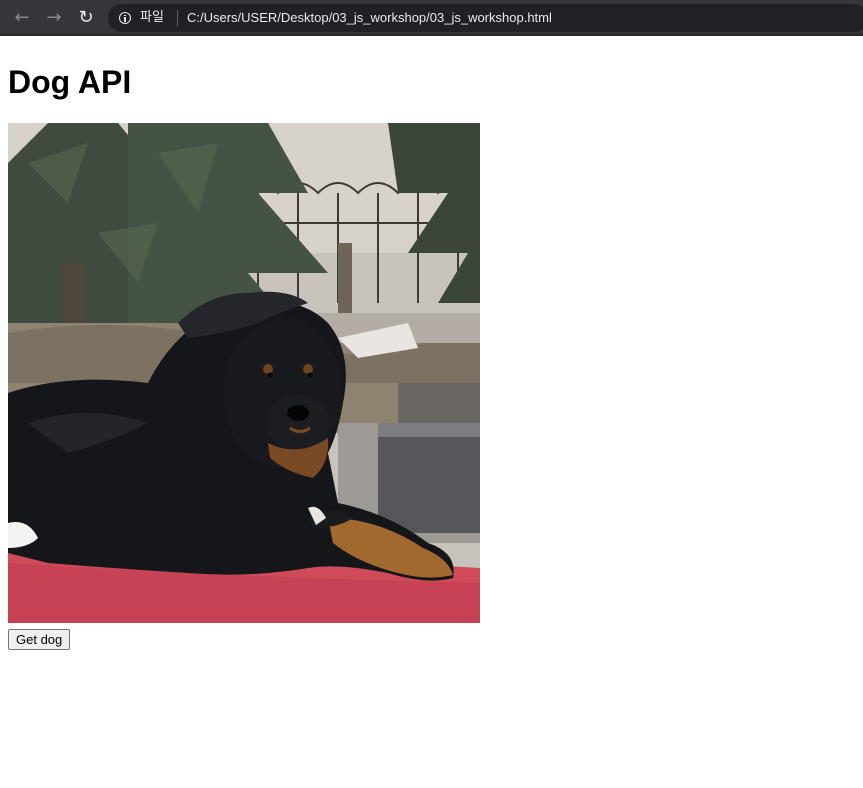 This screenshot has height=788, width=863. What do you see at coordinates (125, 18) in the screenshot?
I see `info-icon` at bounding box center [125, 18].